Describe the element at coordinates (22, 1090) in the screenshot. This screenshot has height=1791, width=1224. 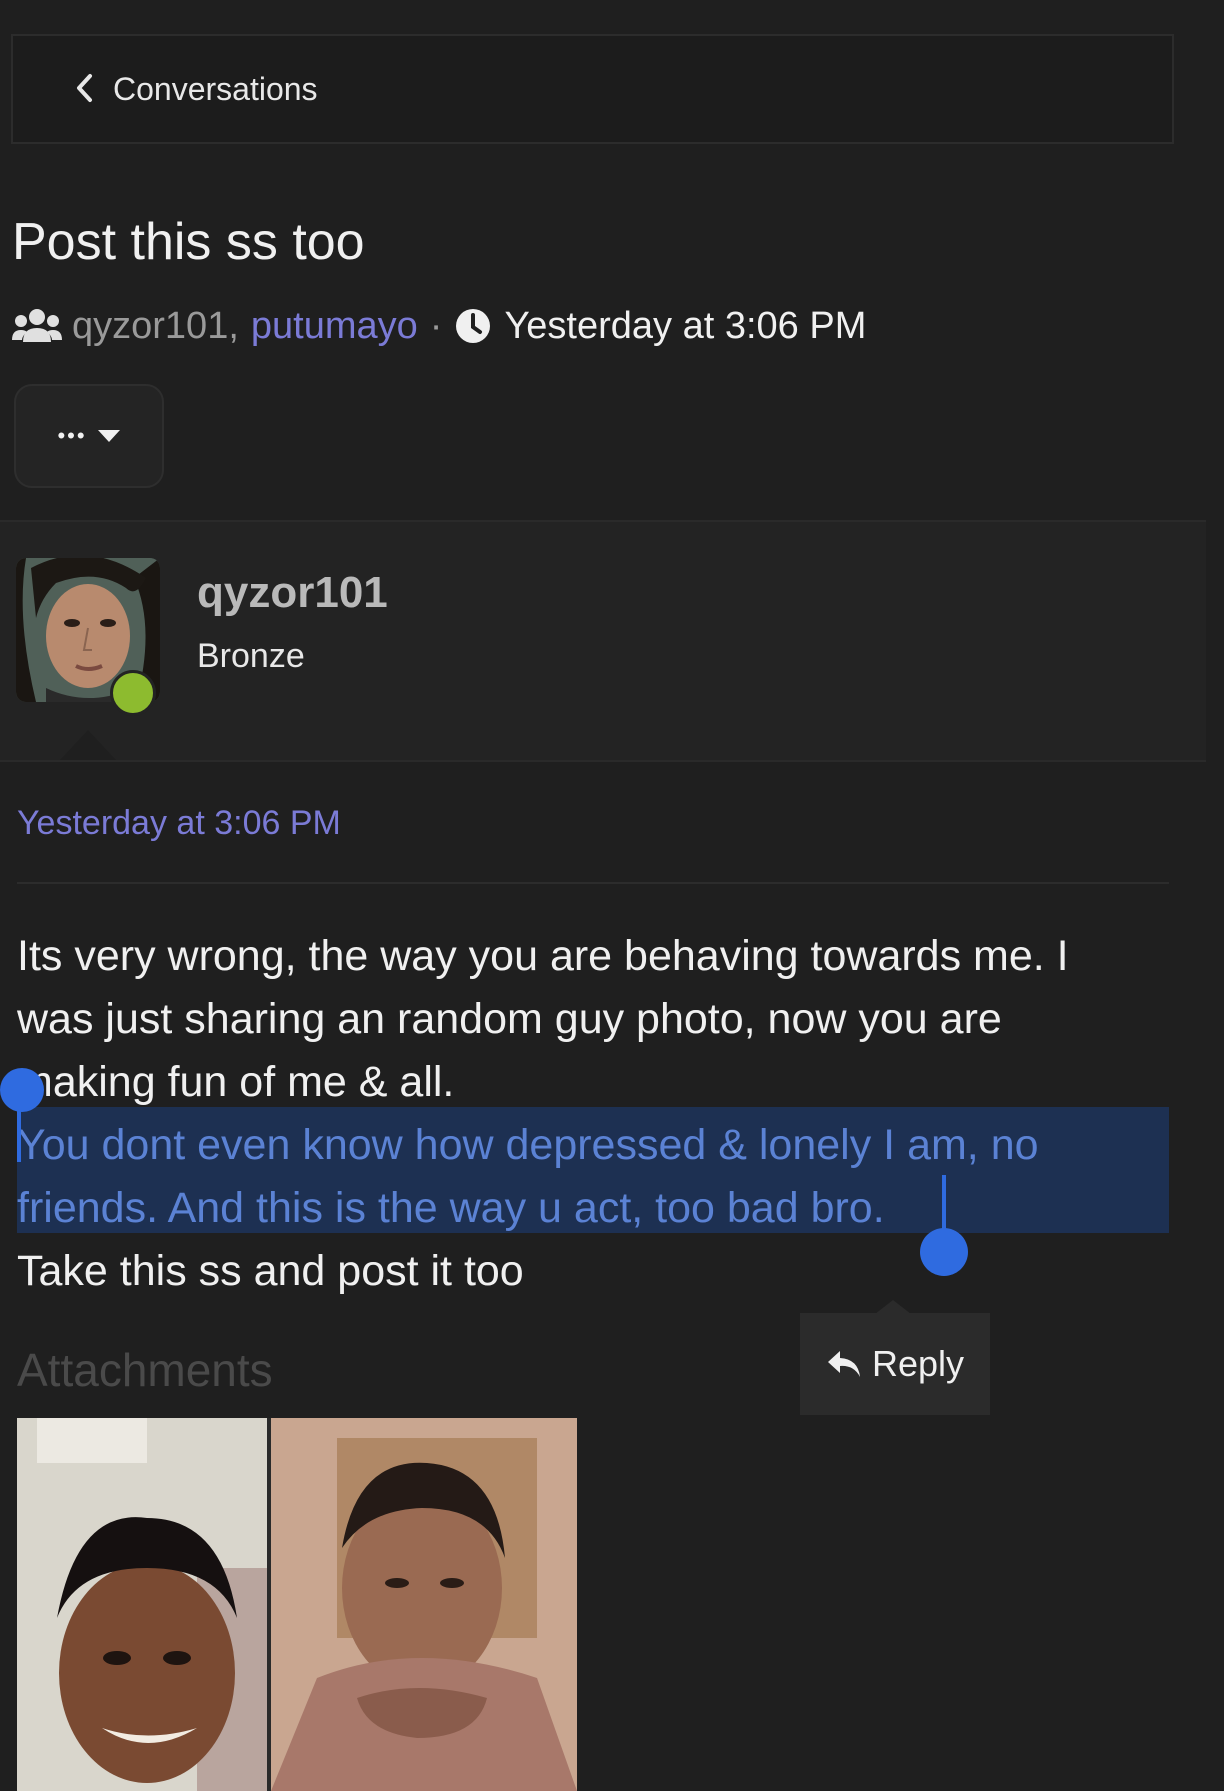
I see `selection-handle-start` at that location.